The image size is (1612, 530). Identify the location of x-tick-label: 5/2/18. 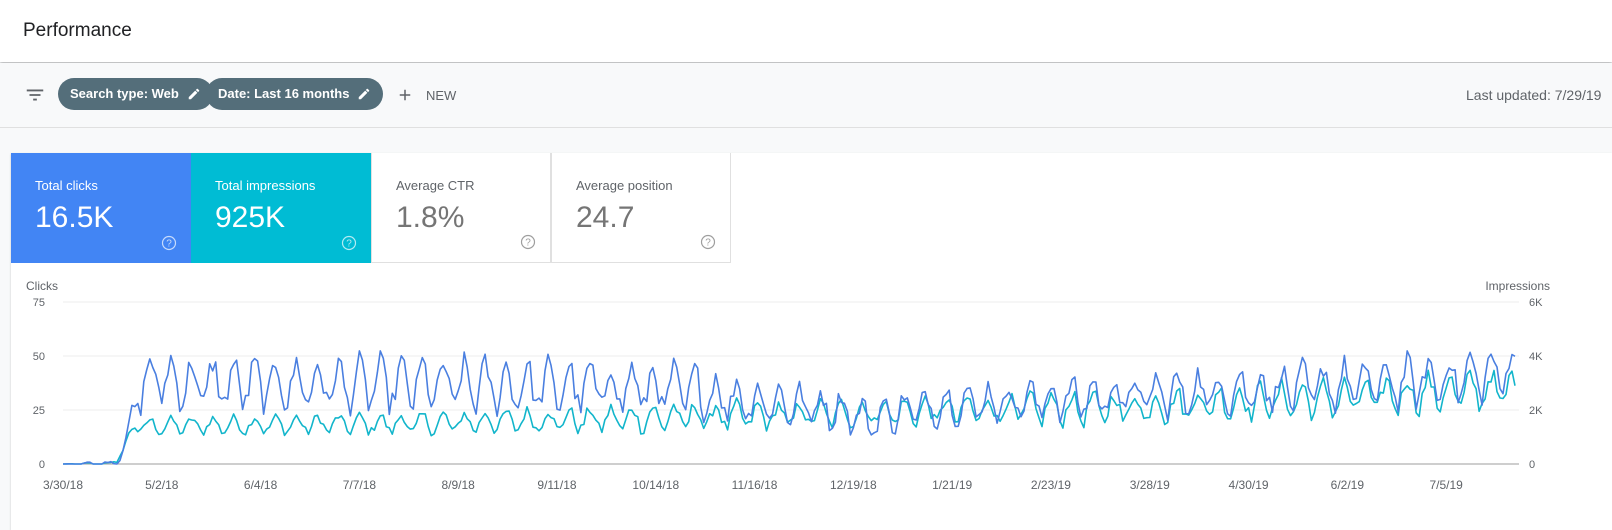
(162, 485).